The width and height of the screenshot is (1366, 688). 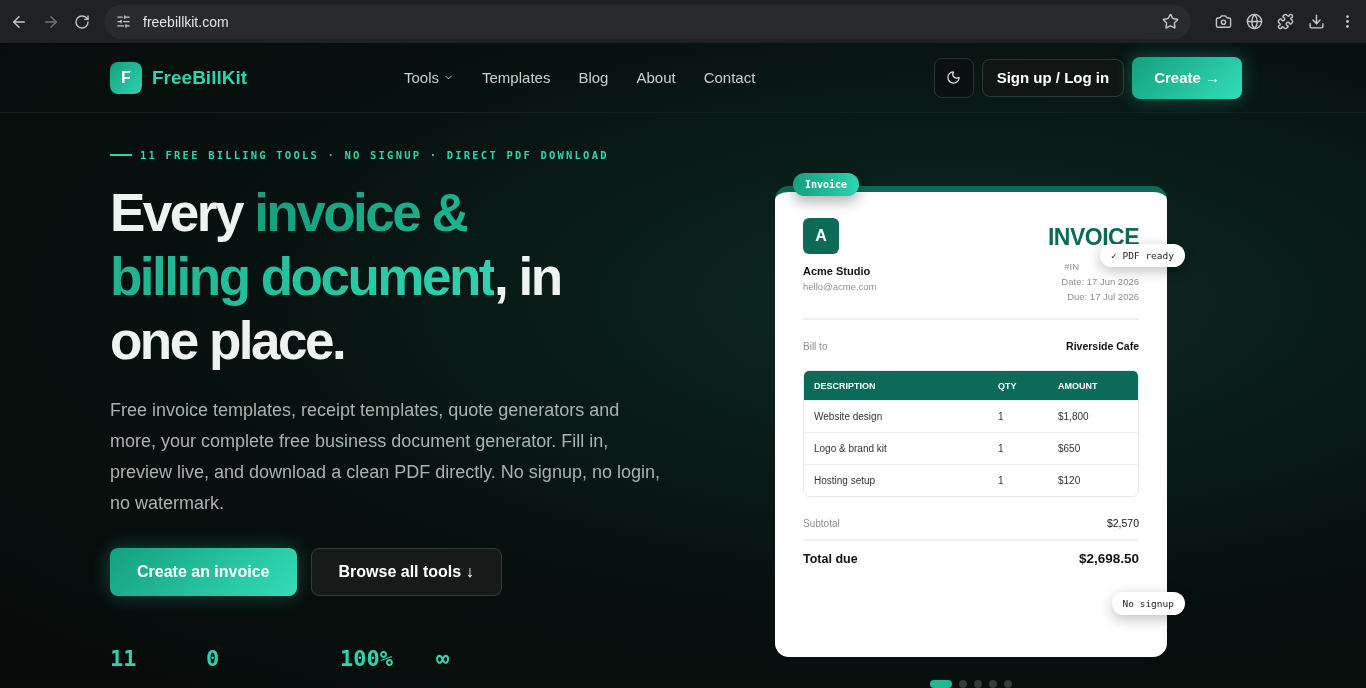 I want to click on table-cell-text: $650, so click(x=1070, y=448).